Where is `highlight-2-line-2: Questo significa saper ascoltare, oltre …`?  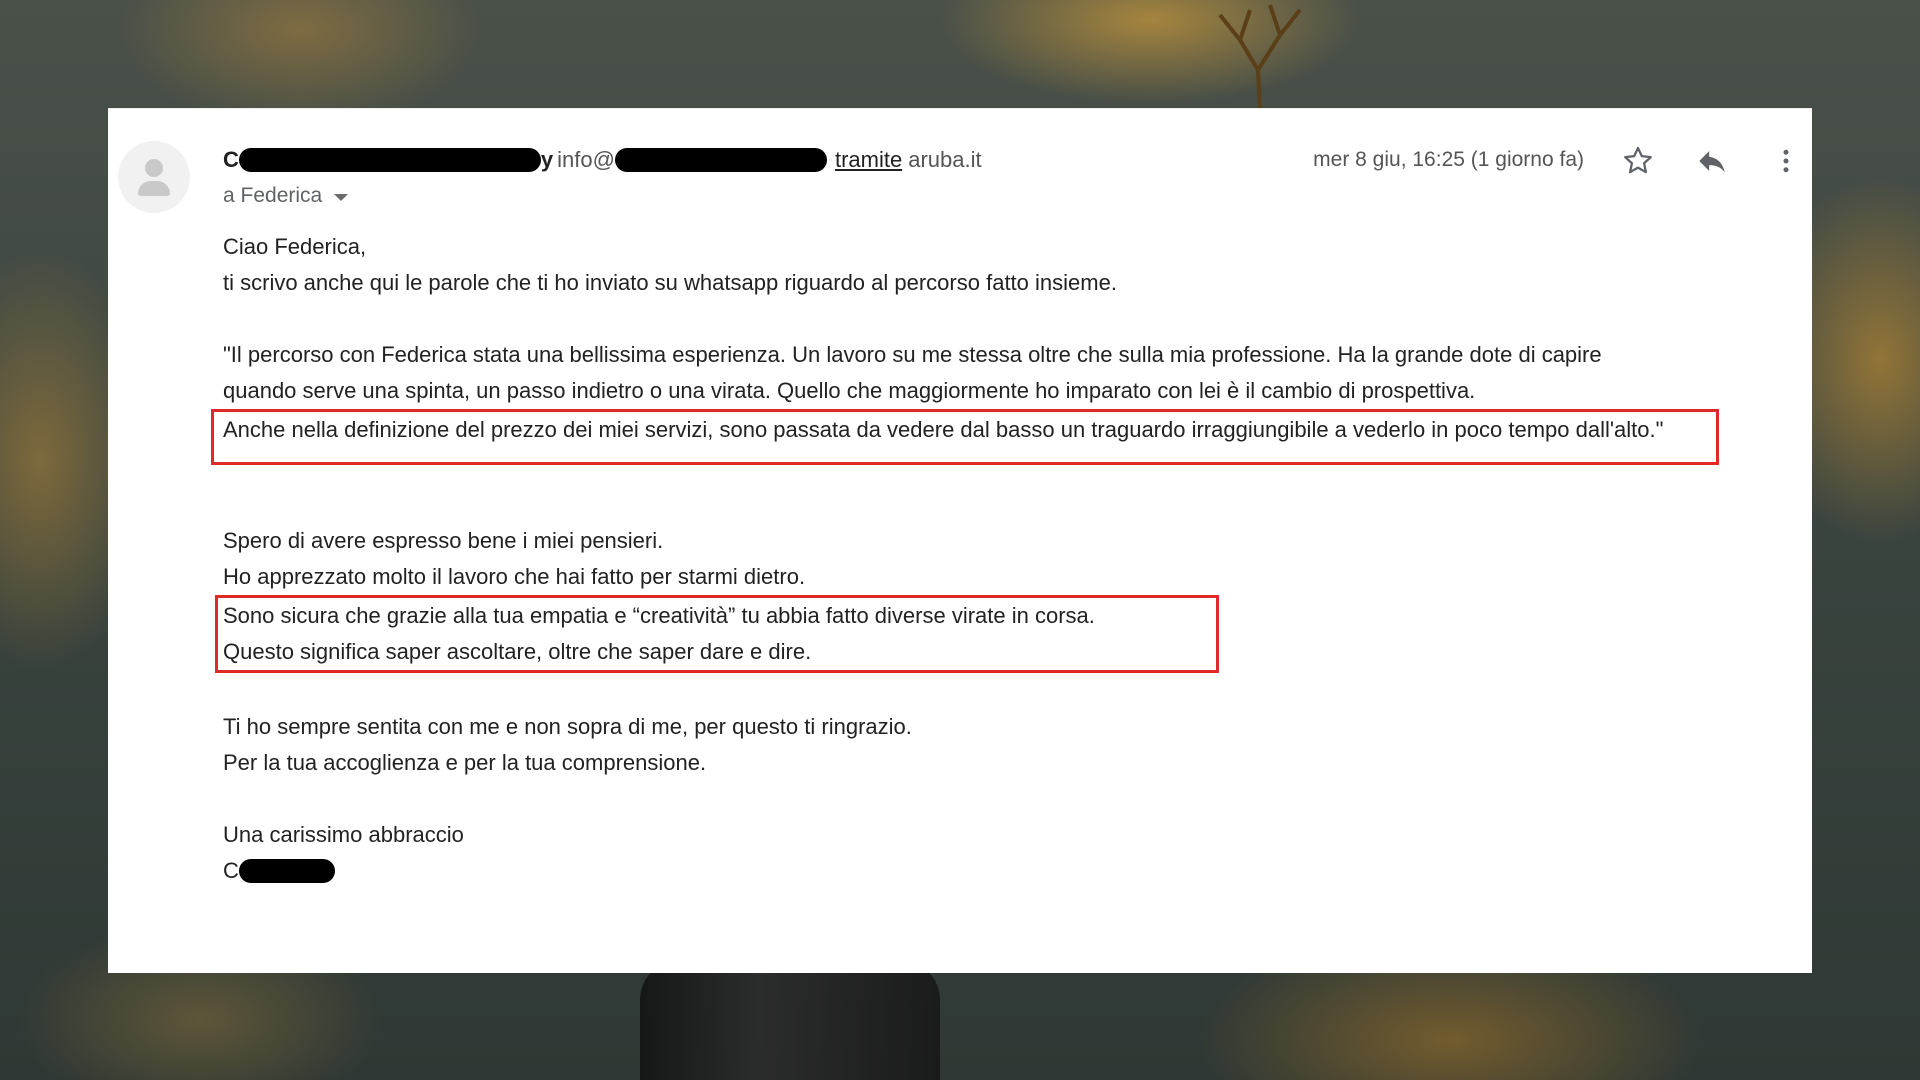 highlight-2-line-2: Questo significa saper ascoltare, oltre … is located at coordinates (517, 651).